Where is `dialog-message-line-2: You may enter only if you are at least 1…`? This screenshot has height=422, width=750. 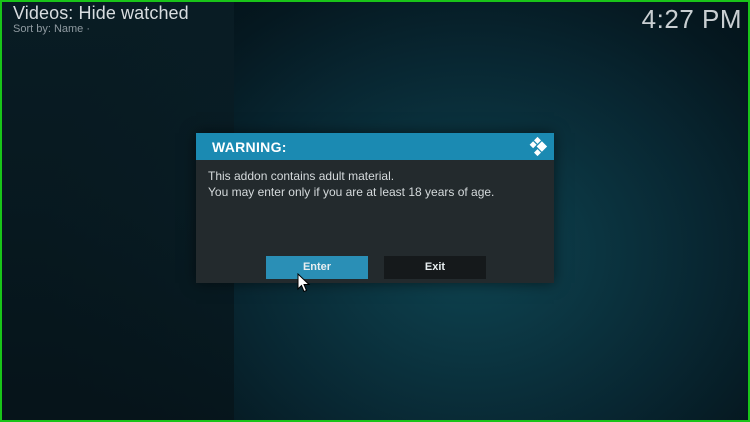 dialog-message-line-2: You may enter only if you are at least 1… is located at coordinates (351, 192).